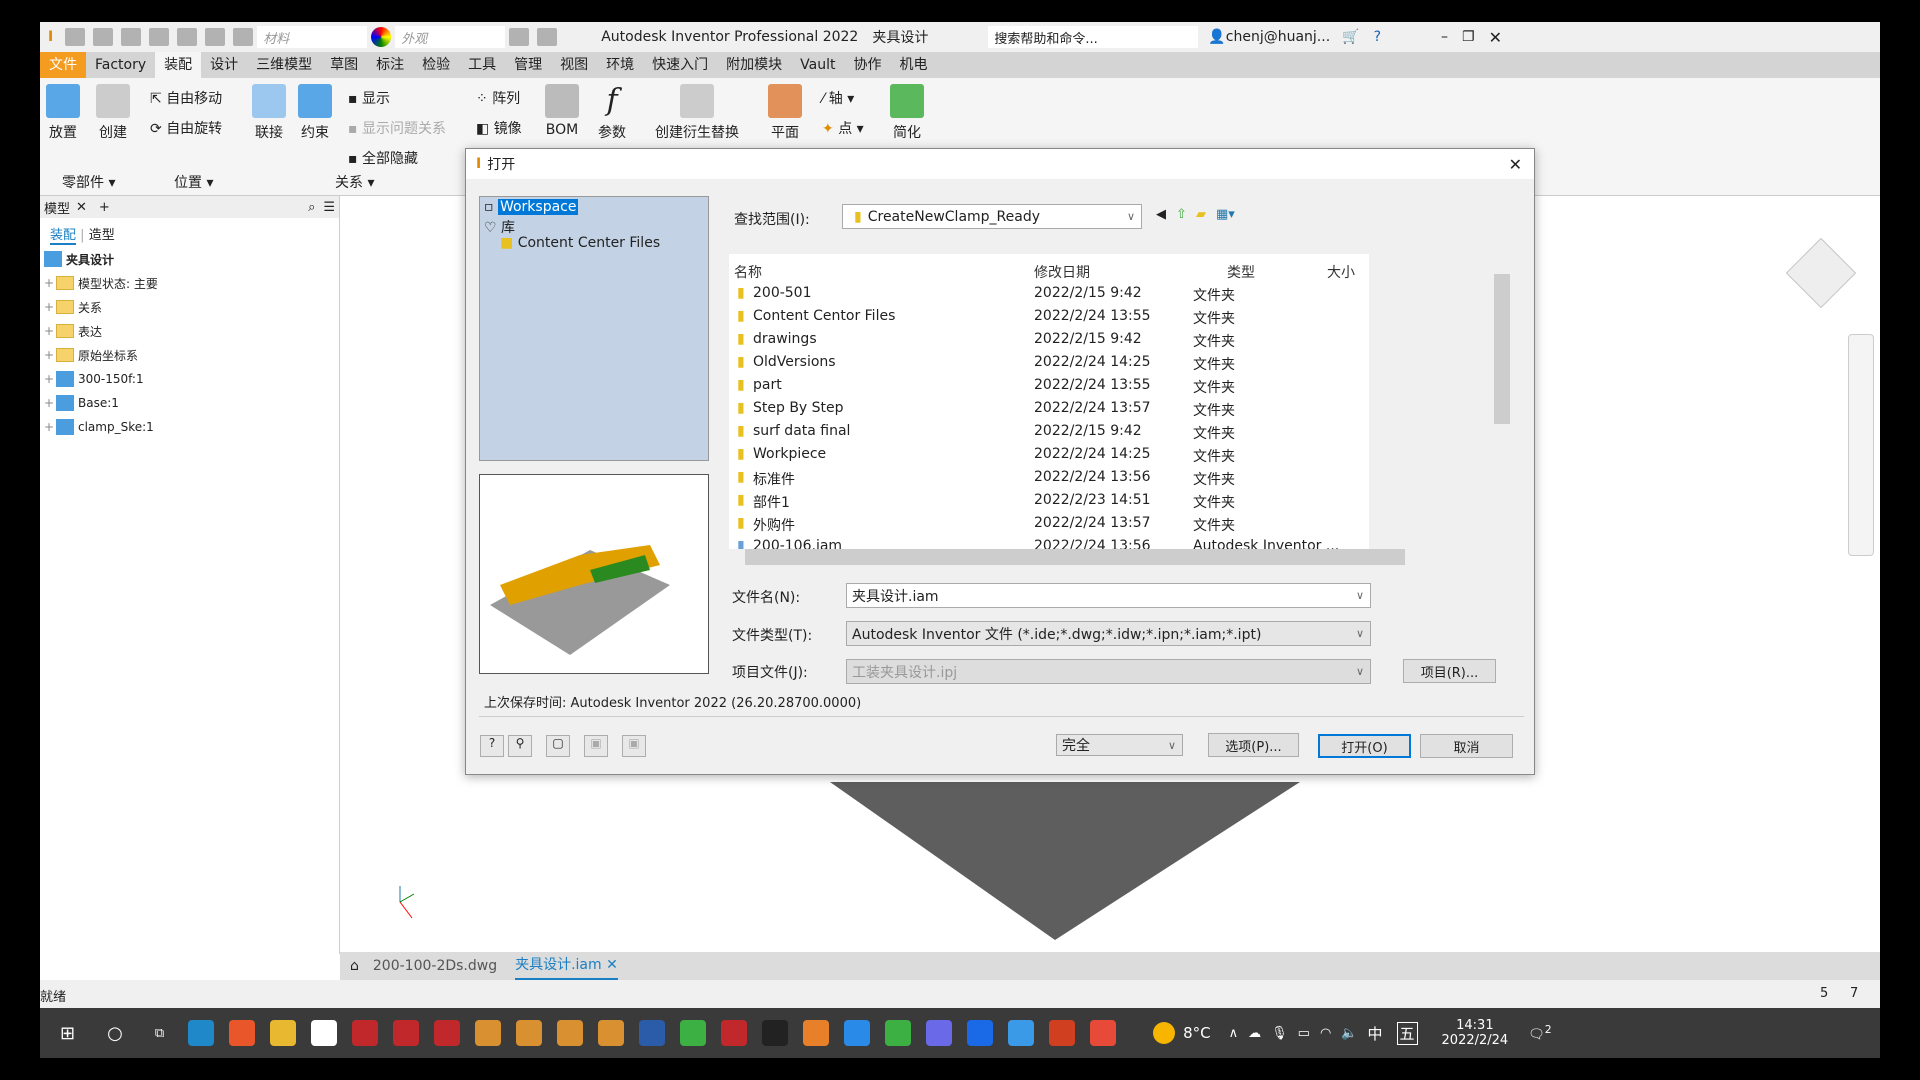  I want to click on new-file-icon: ▢, so click(558, 746).